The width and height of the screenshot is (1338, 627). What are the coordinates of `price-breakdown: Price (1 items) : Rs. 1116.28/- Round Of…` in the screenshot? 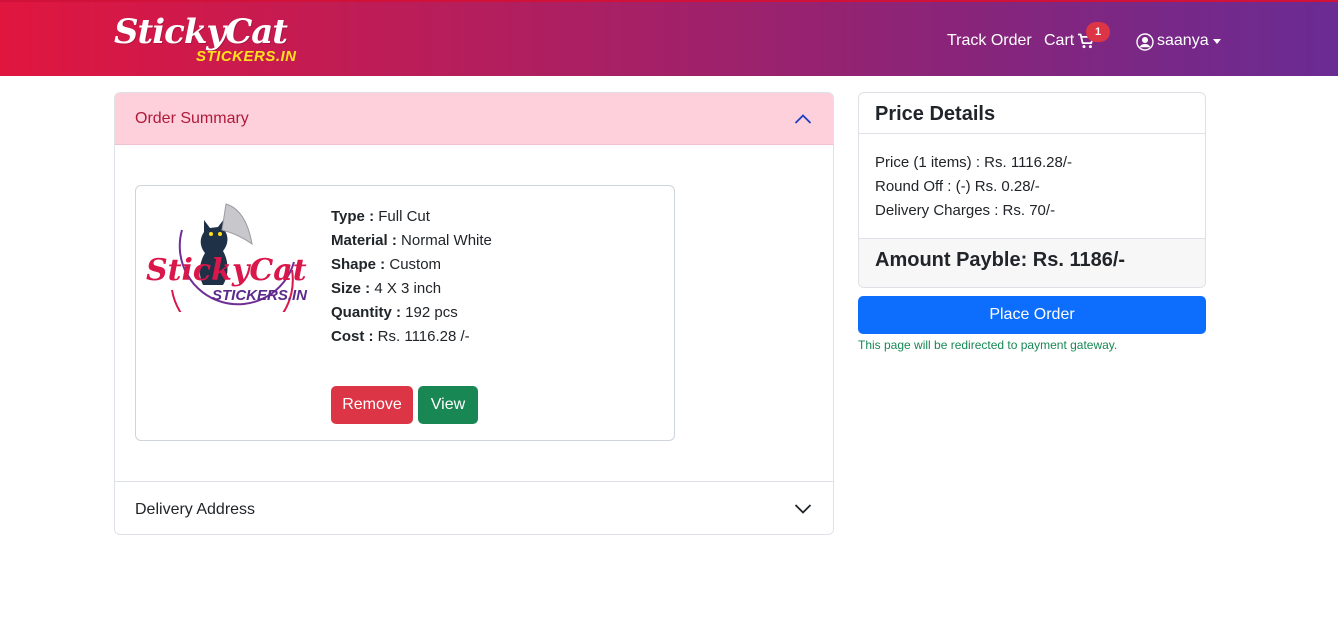 It's located at (973, 187).